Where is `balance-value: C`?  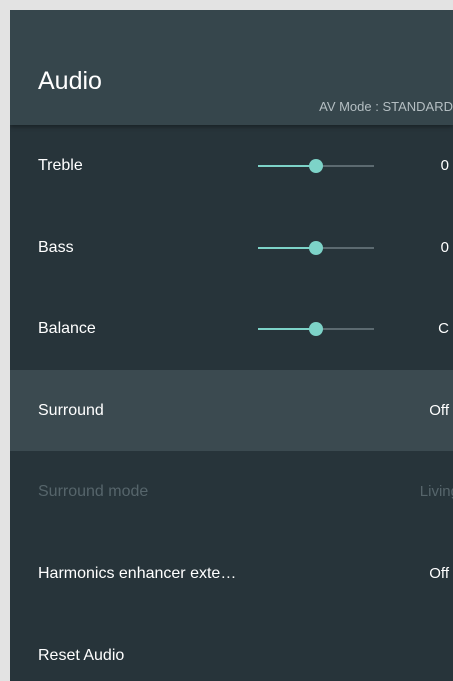
balance-value: C is located at coordinates (443, 329).